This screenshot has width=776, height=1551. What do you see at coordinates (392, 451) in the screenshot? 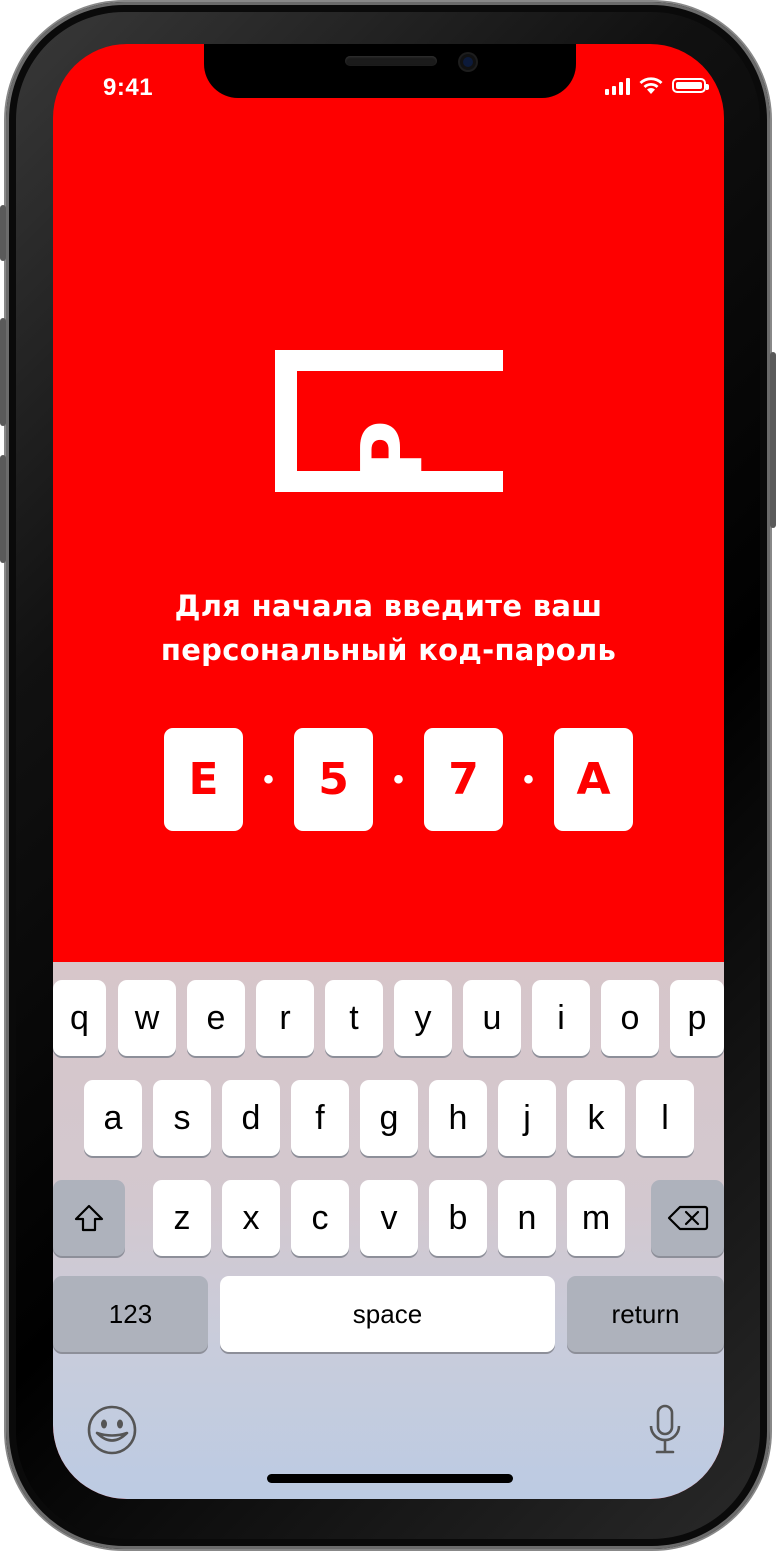
I see `logo-letter: P` at bounding box center [392, 451].